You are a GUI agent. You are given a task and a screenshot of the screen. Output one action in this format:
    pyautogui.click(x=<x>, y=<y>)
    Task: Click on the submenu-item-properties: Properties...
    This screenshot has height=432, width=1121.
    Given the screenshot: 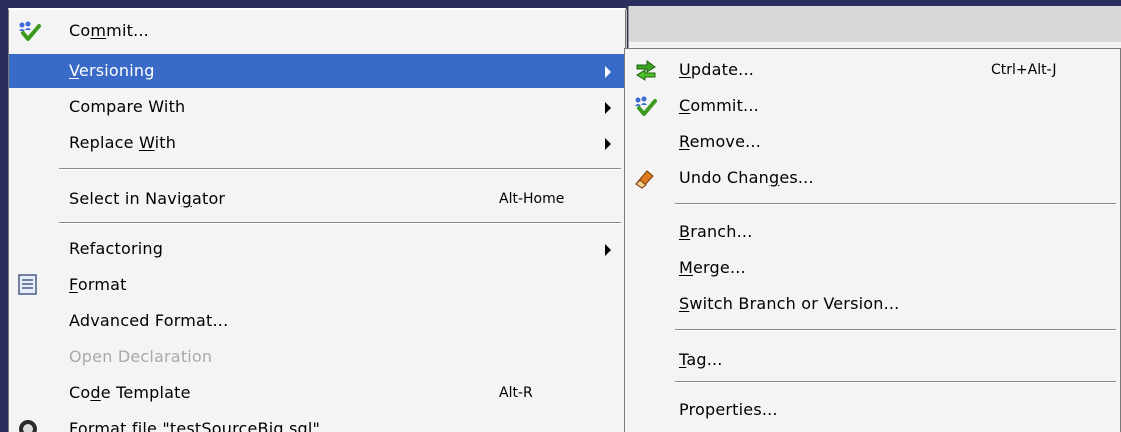 What is the action you would take?
    pyautogui.click(x=872, y=410)
    